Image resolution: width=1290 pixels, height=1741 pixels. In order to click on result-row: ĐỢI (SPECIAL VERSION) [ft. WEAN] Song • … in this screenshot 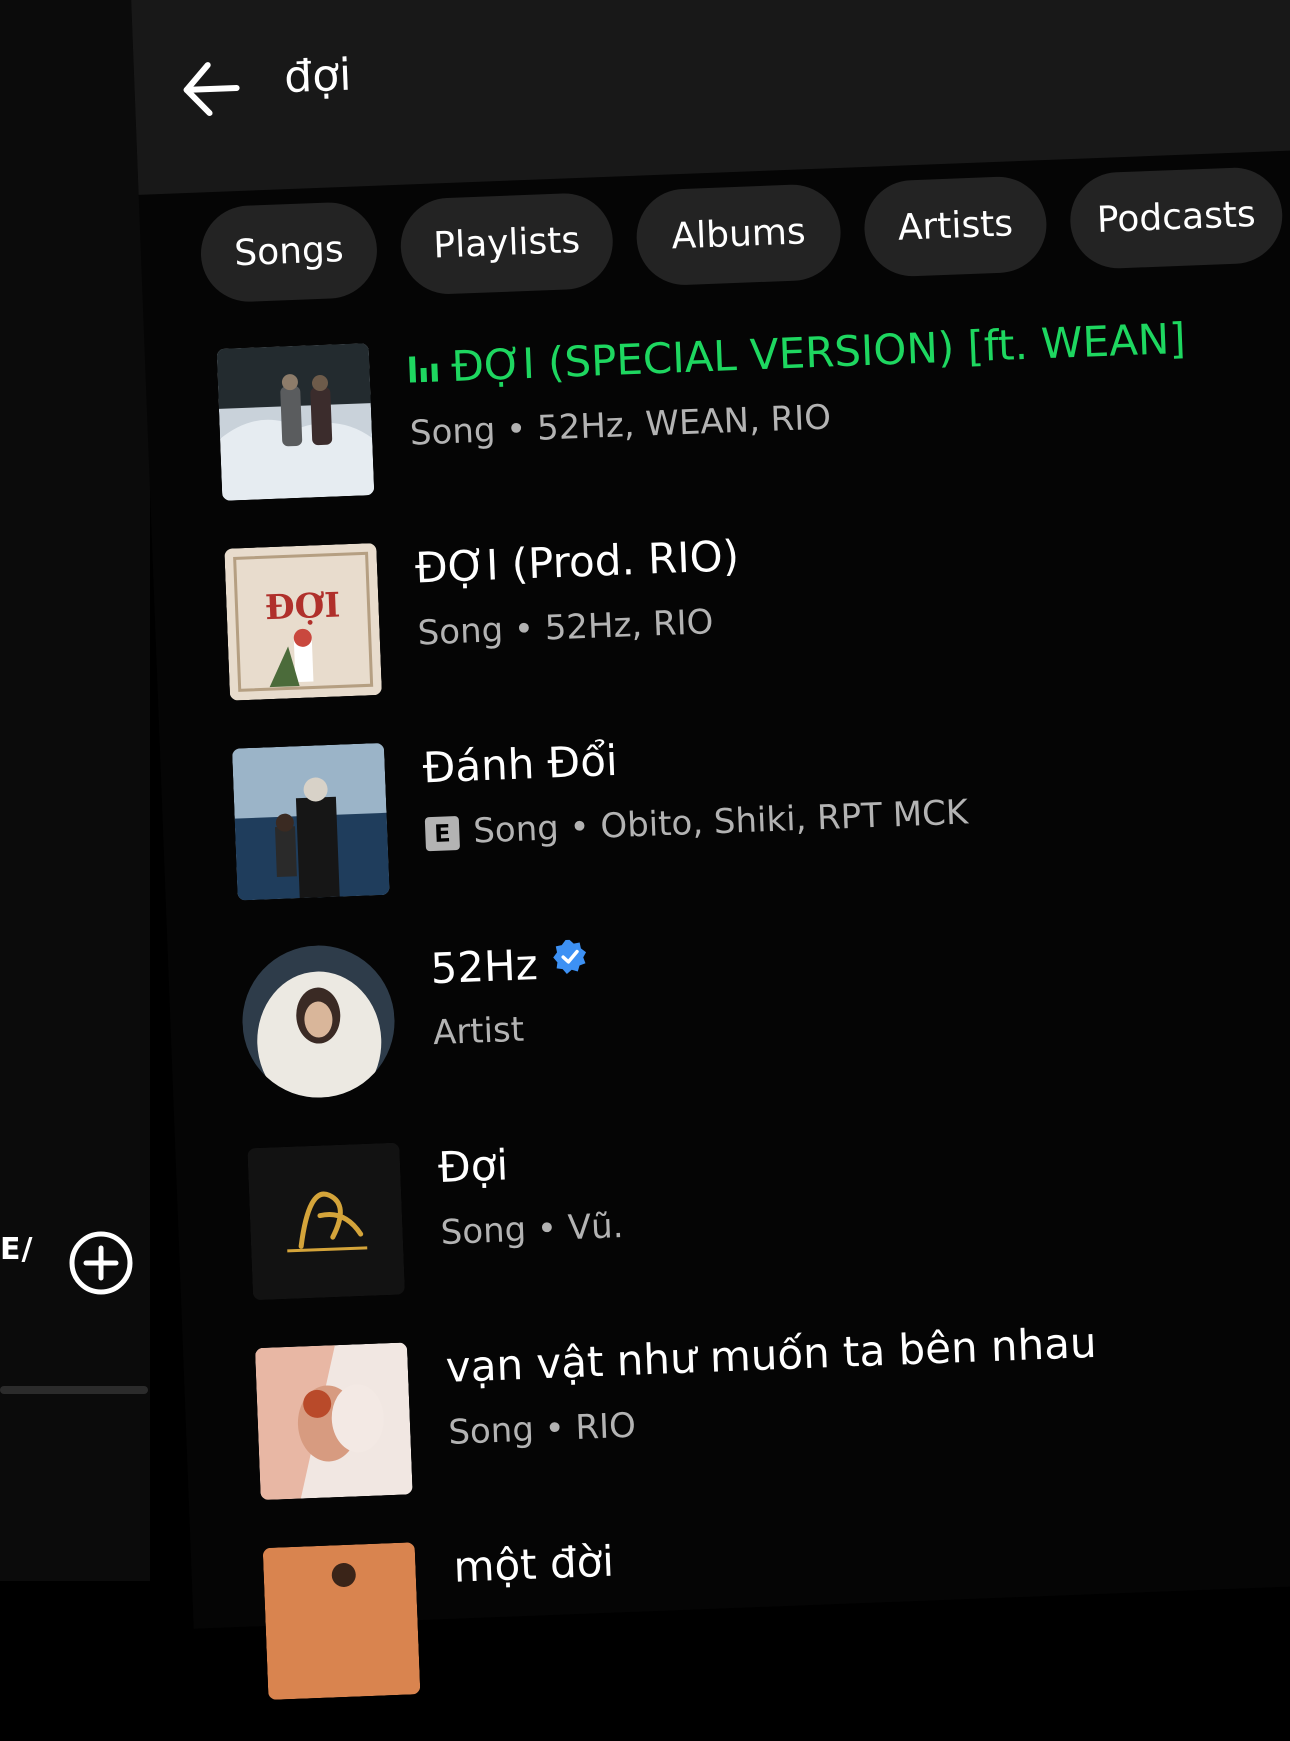, I will do `click(753, 418)`.